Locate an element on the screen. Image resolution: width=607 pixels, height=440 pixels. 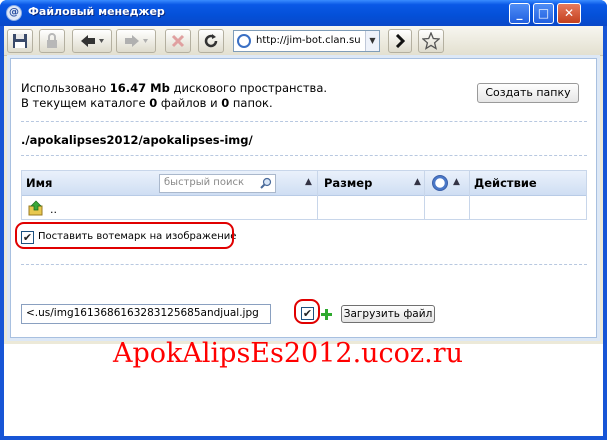
folder-up-icon is located at coordinates (36, 208).